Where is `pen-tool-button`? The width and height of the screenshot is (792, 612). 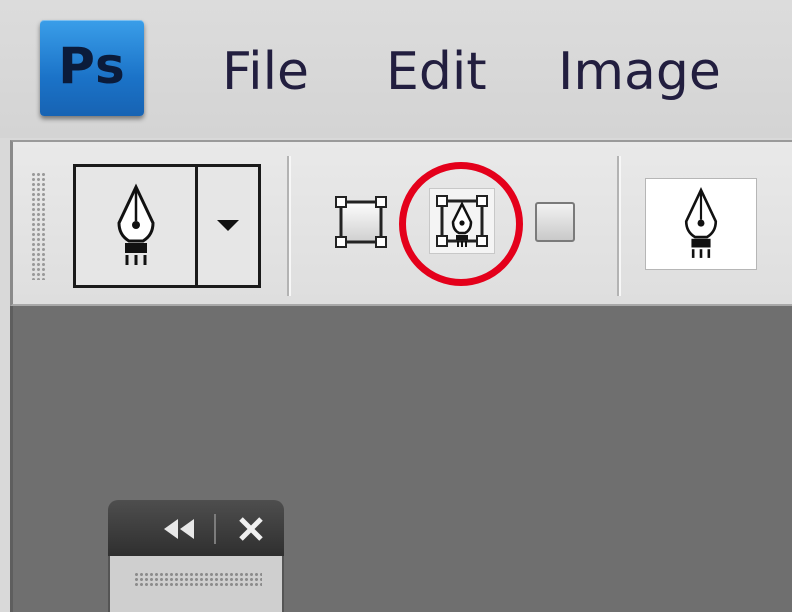
pen-tool-button is located at coordinates (701, 224).